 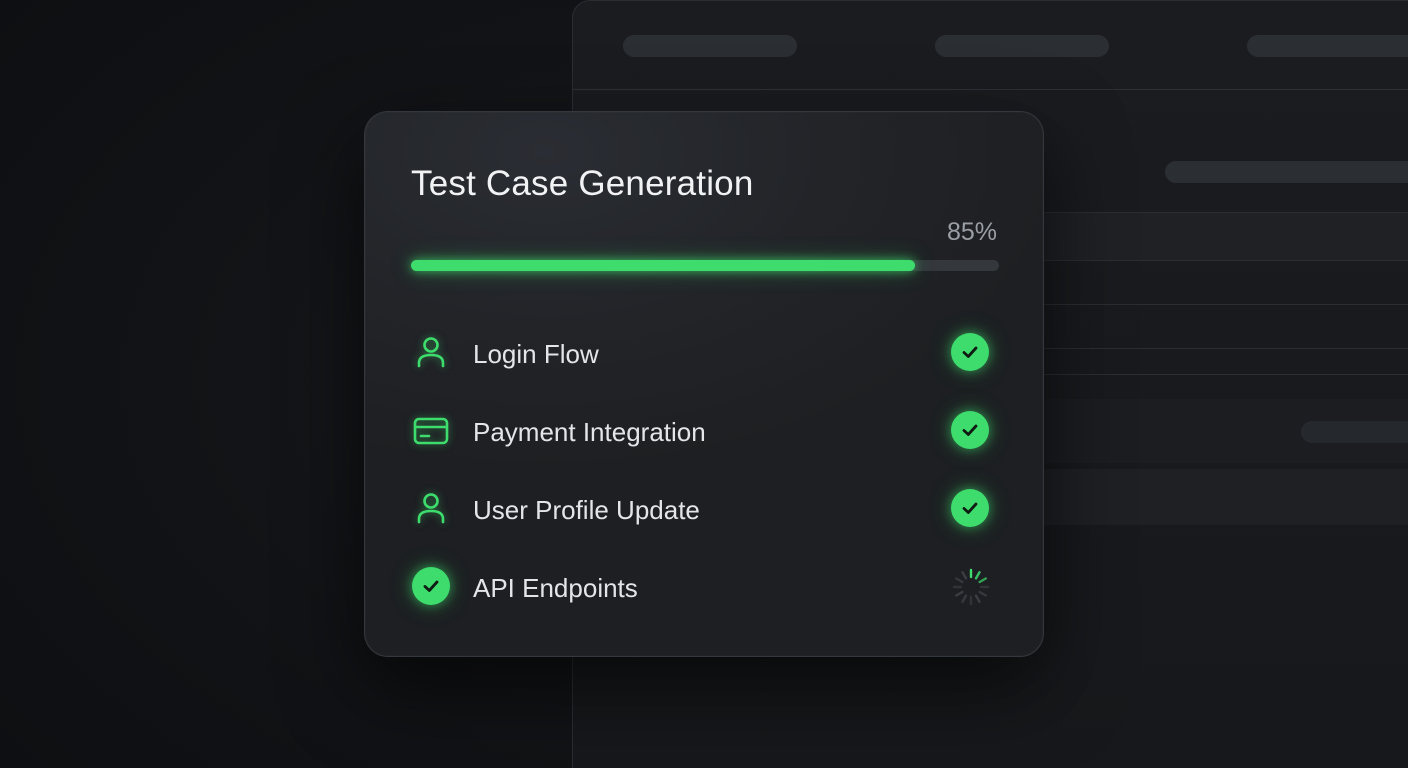 I want to click on progress-bar, so click(x=705, y=265).